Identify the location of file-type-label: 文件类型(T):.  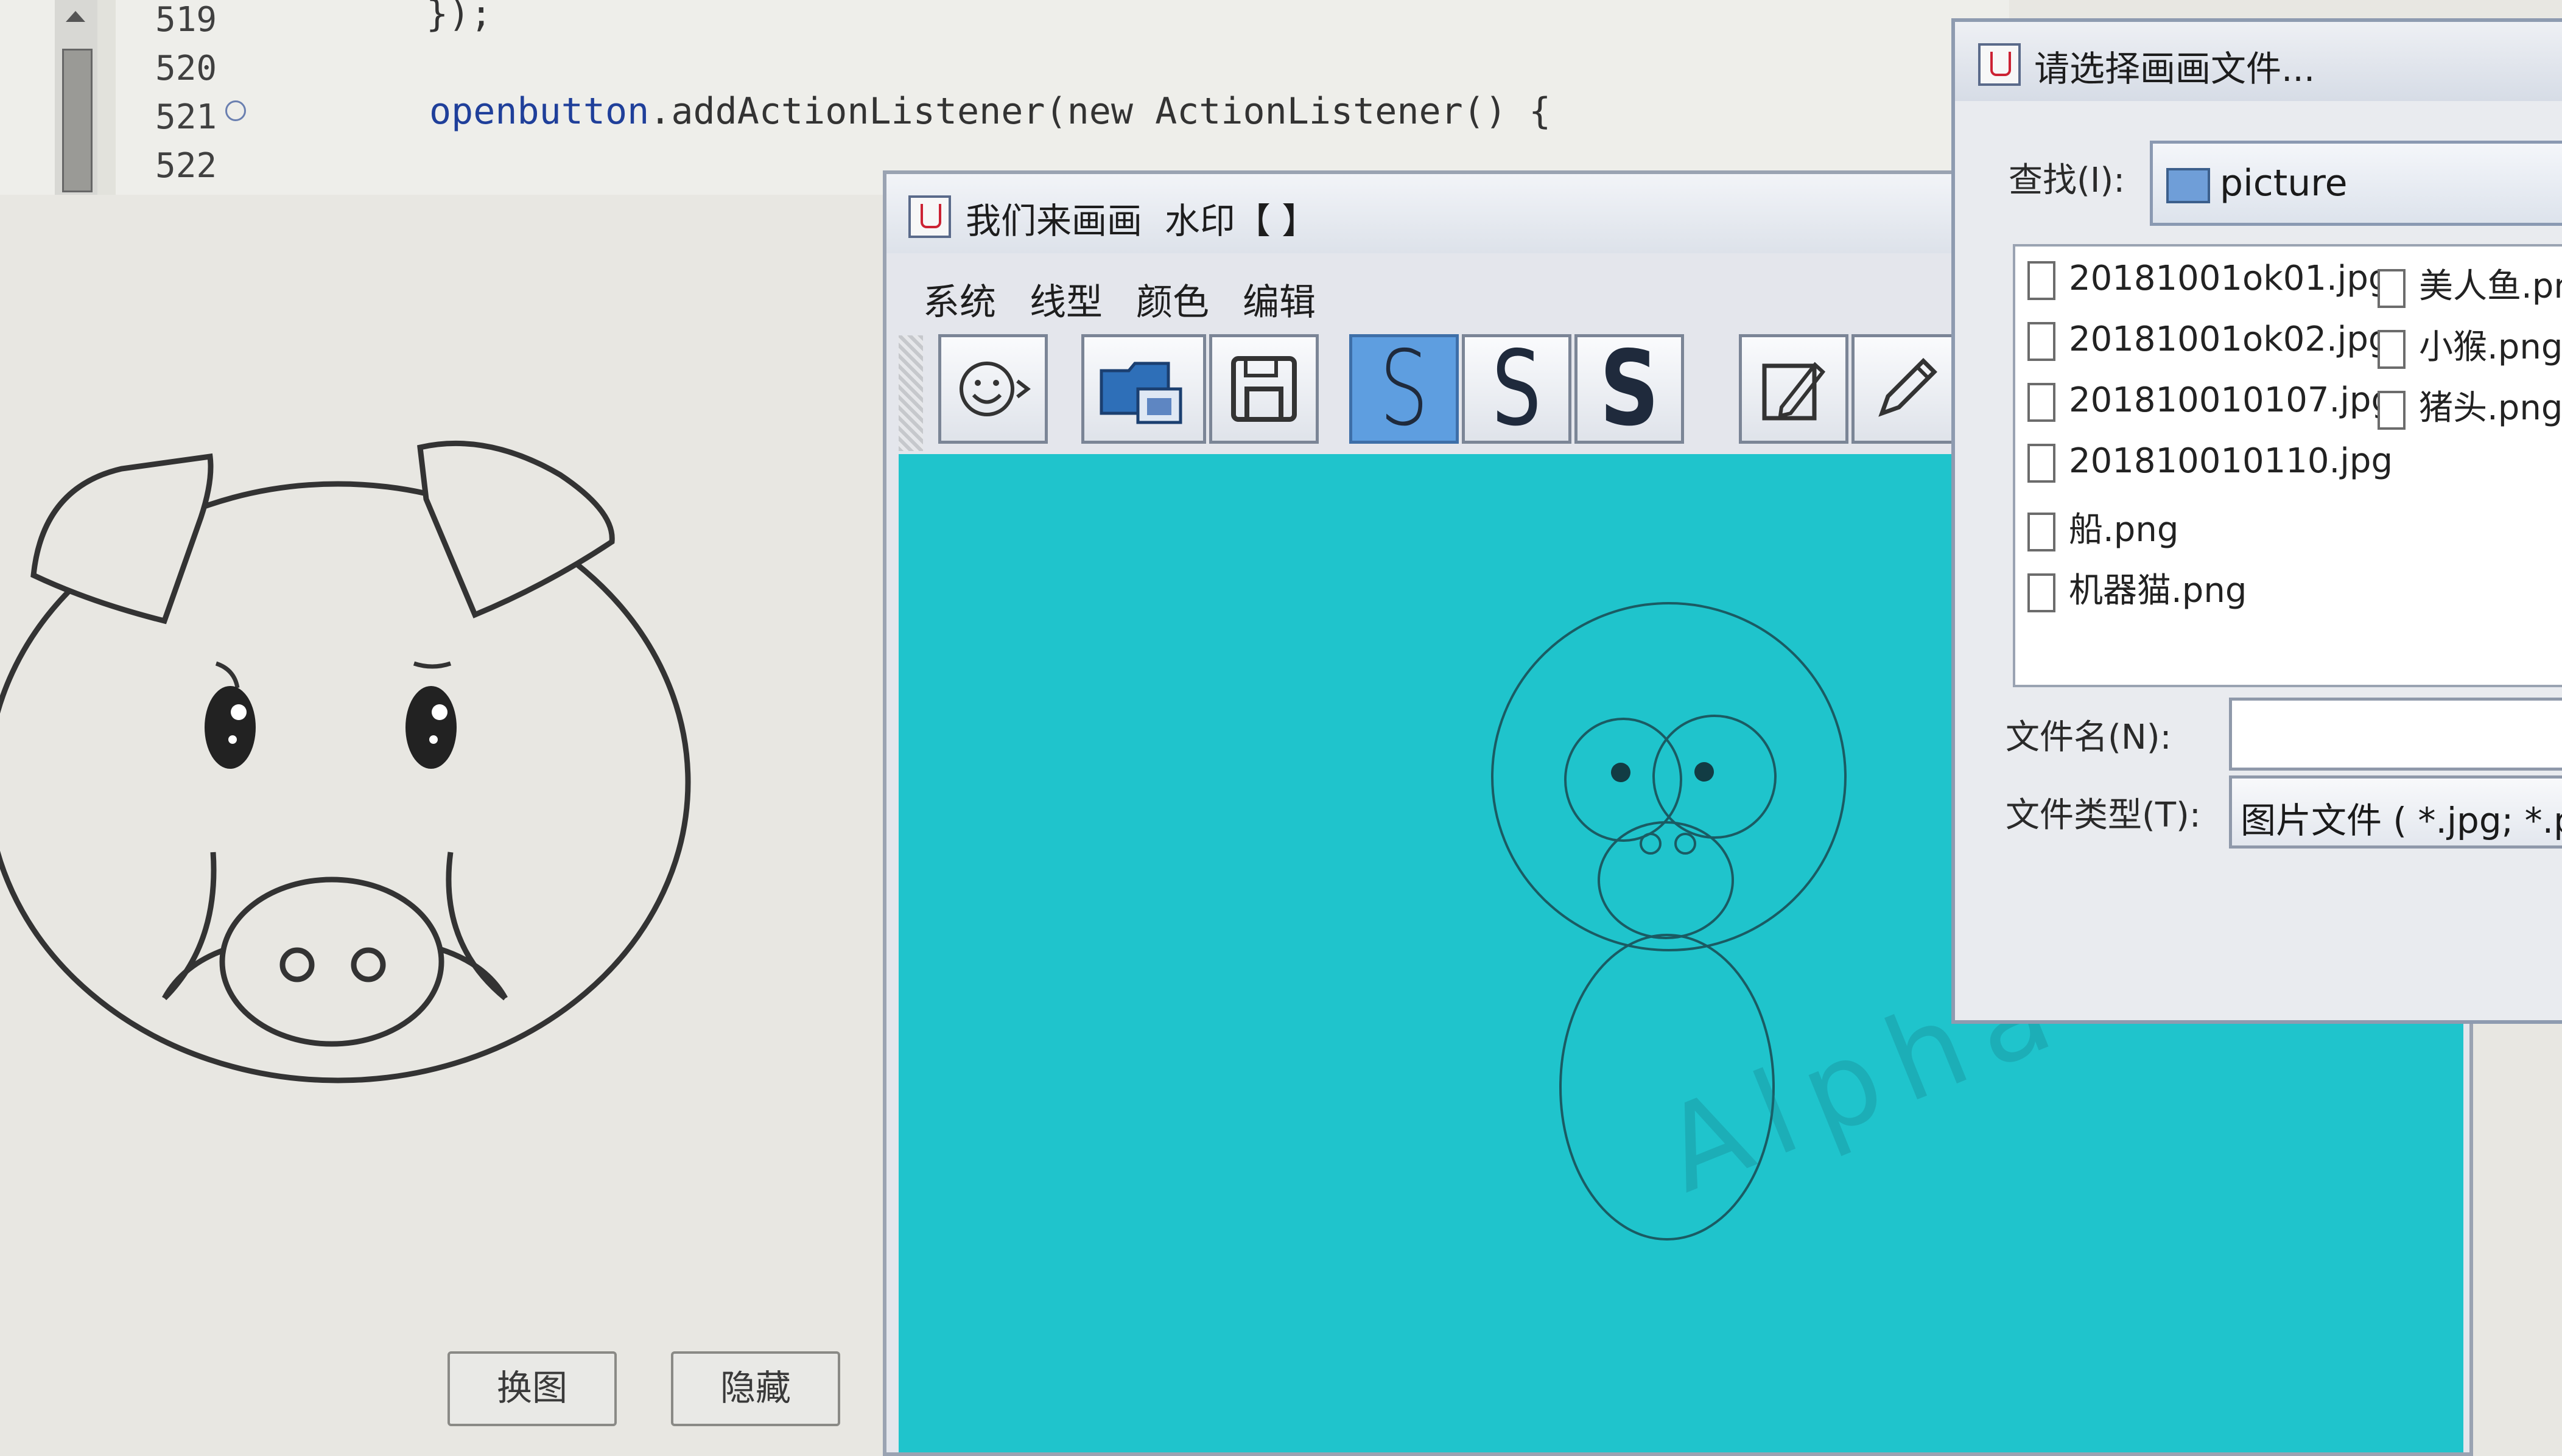
(2103, 815).